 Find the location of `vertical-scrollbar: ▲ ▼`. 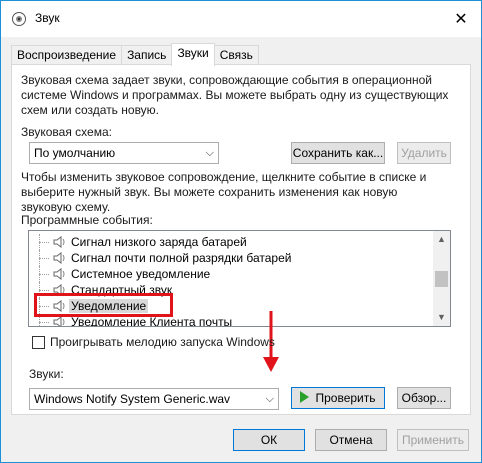

vertical-scrollbar: ▲ ▼ is located at coordinates (441, 278).